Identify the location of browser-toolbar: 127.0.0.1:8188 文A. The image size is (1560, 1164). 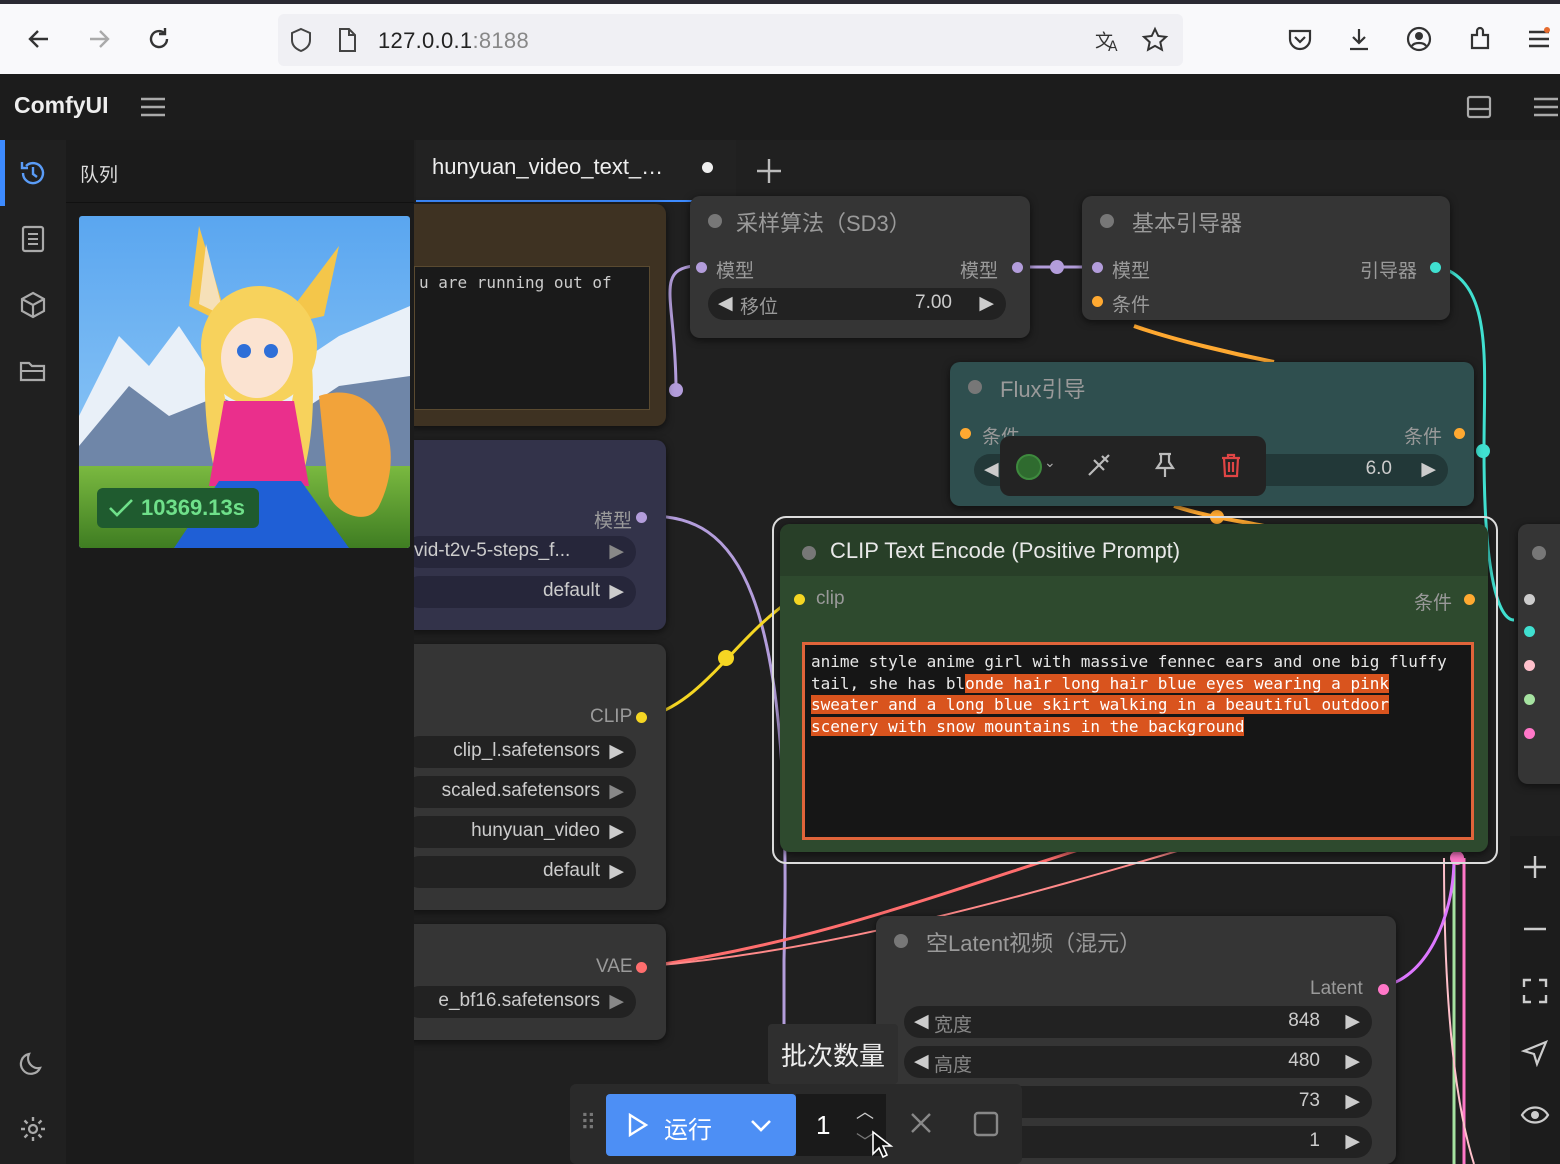
(780, 37).